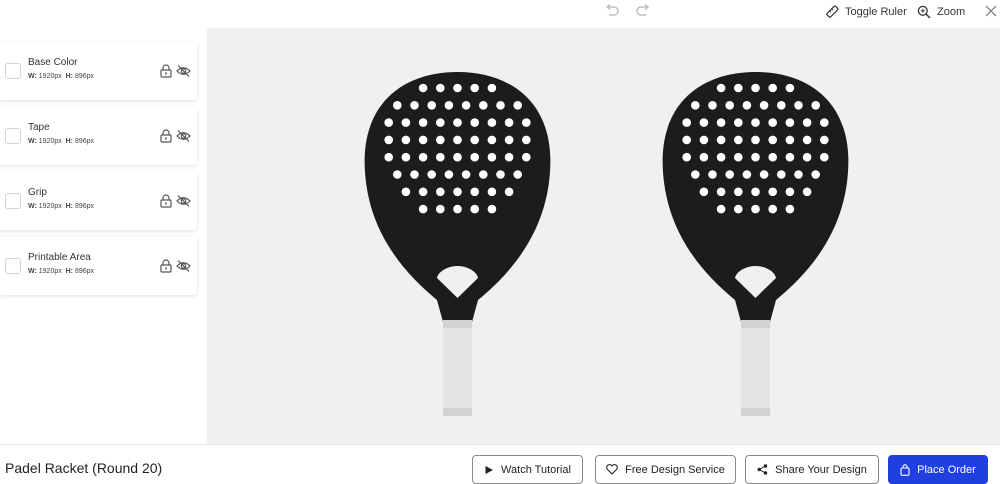  What do you see at coordinates (941, 12) in the screenshot?
I see `zoom-button: Zoom` at bounding box center [941, 12].